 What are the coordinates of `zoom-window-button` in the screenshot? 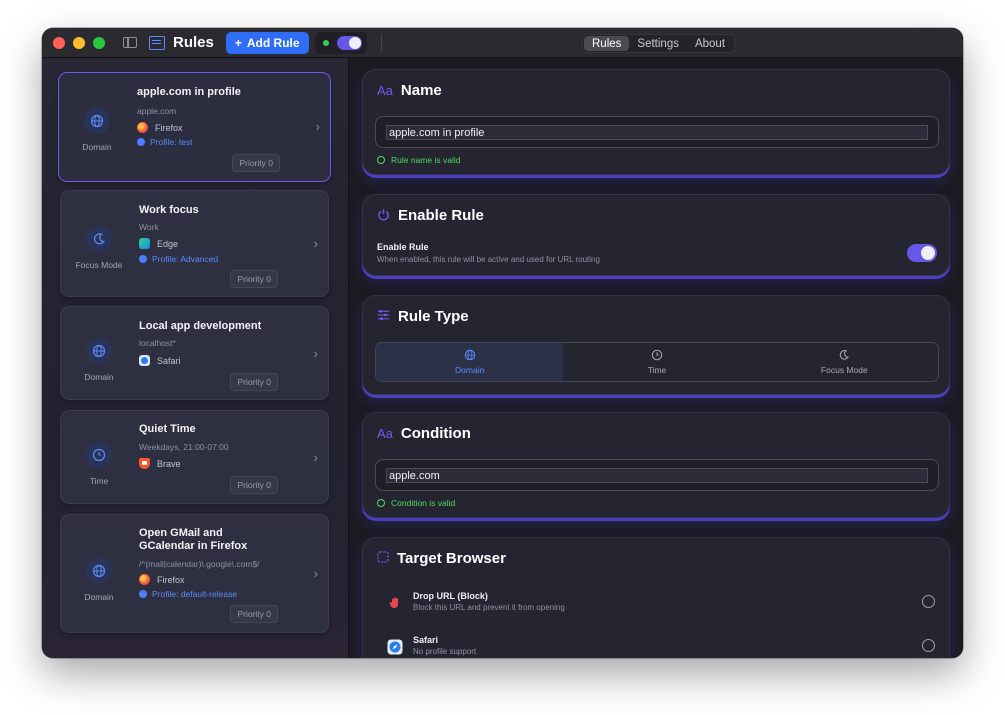 It's located at (99, 42).